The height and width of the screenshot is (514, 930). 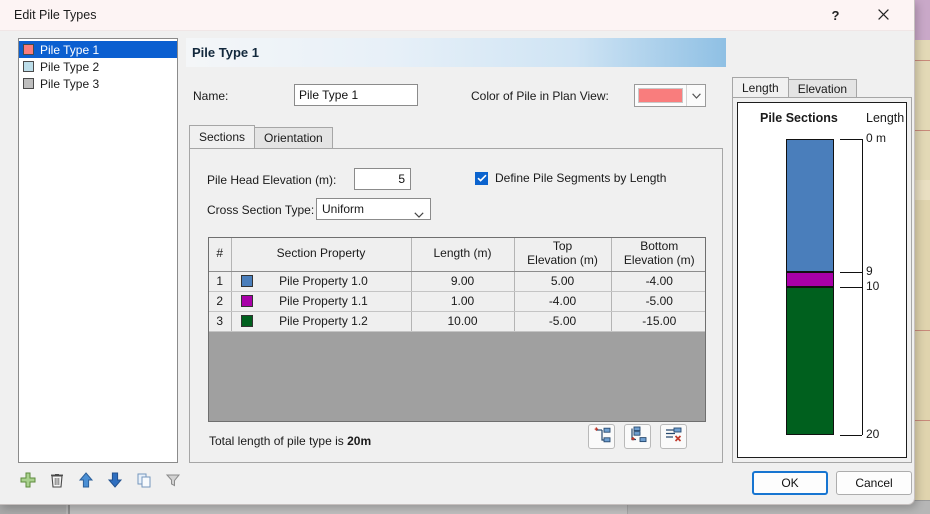 I want to click on check-icon, so click(x=481, y=178).